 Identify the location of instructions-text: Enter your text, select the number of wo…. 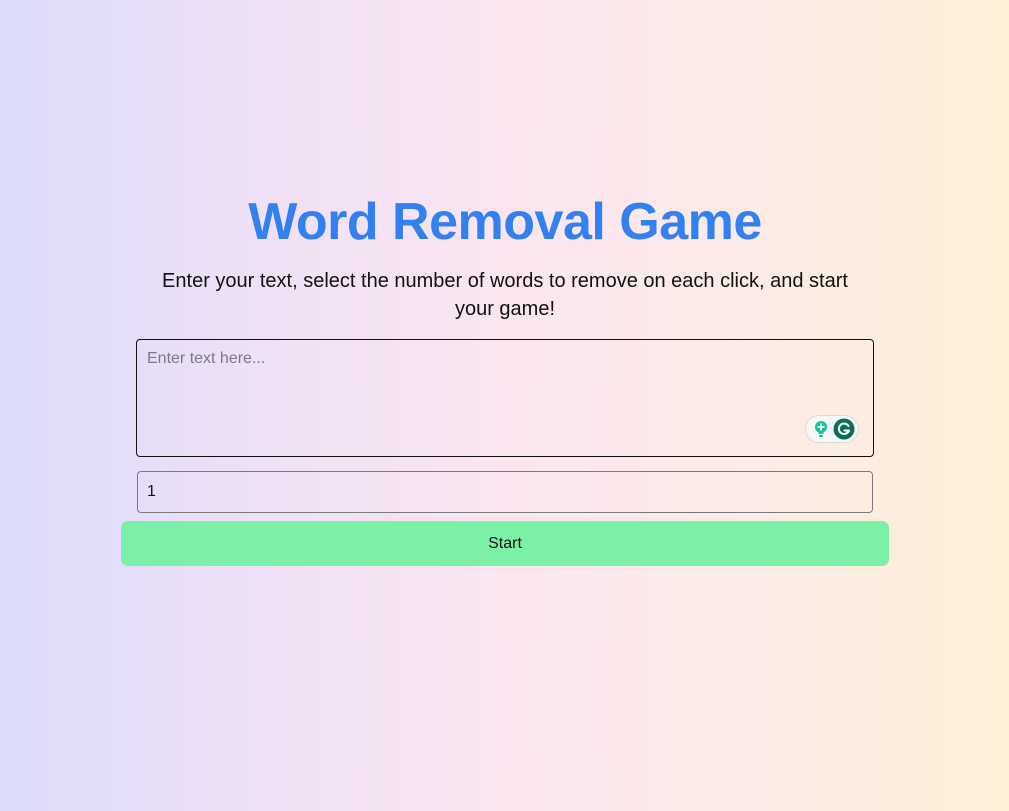
(505, 295).